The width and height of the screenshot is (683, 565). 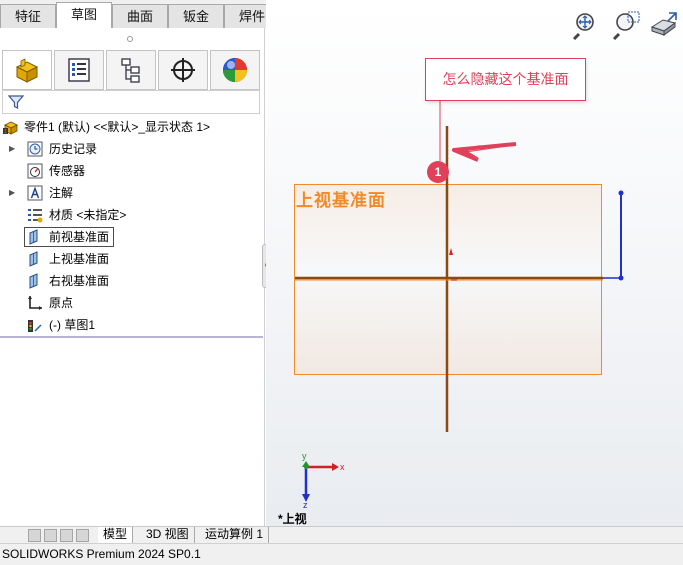 What do you see at coordinates (16, 102) in the screenshot?
I see `filter-icon` at bounding box center [16, 102].